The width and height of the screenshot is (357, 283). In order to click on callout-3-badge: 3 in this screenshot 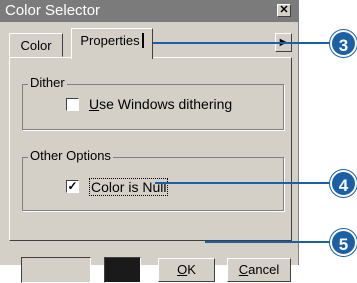, I will do `click(343, 43)`.